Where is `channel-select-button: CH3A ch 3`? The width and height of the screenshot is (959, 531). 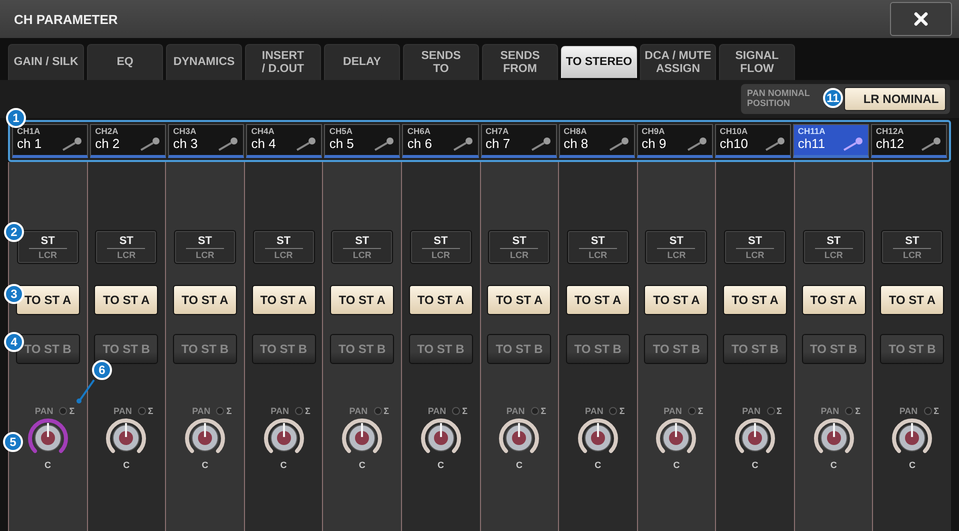
channel-select-button: CH3A ch 3 is located at coordinates (206, 141).